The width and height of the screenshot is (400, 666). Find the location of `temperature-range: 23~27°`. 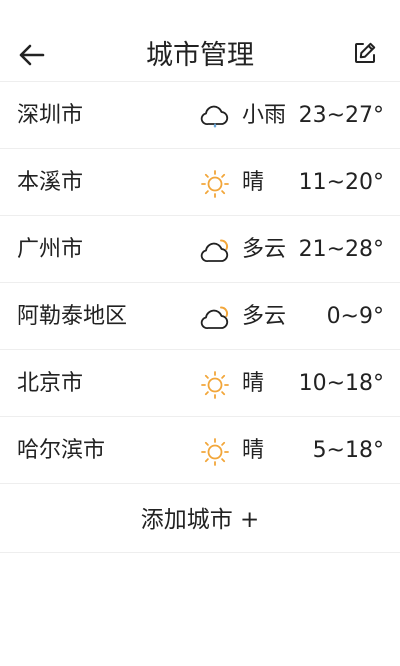

temperature-range: 23~27° is located at coordinates (341, 115).